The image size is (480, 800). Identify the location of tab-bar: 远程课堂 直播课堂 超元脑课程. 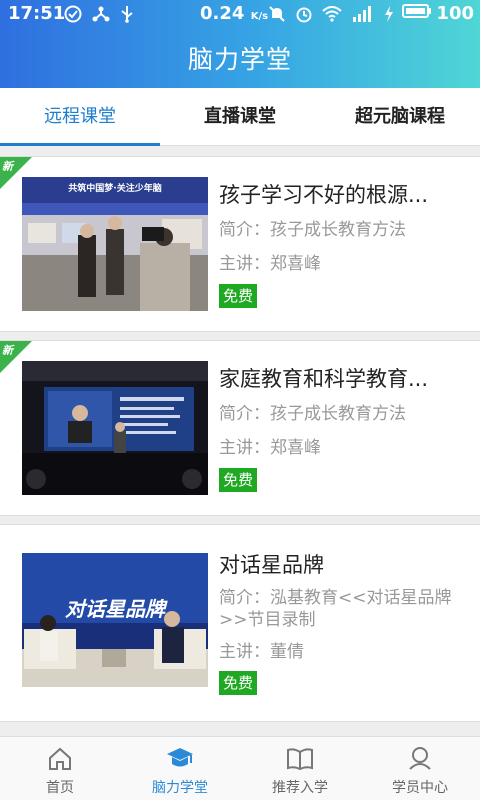
(240, 117).